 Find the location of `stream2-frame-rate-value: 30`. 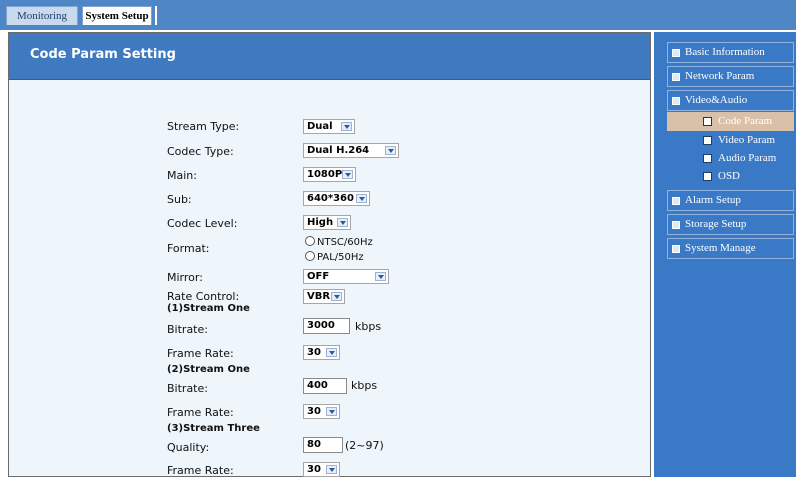

stream2-frame-rate-value: 30 is located at coordinates (314, 411).